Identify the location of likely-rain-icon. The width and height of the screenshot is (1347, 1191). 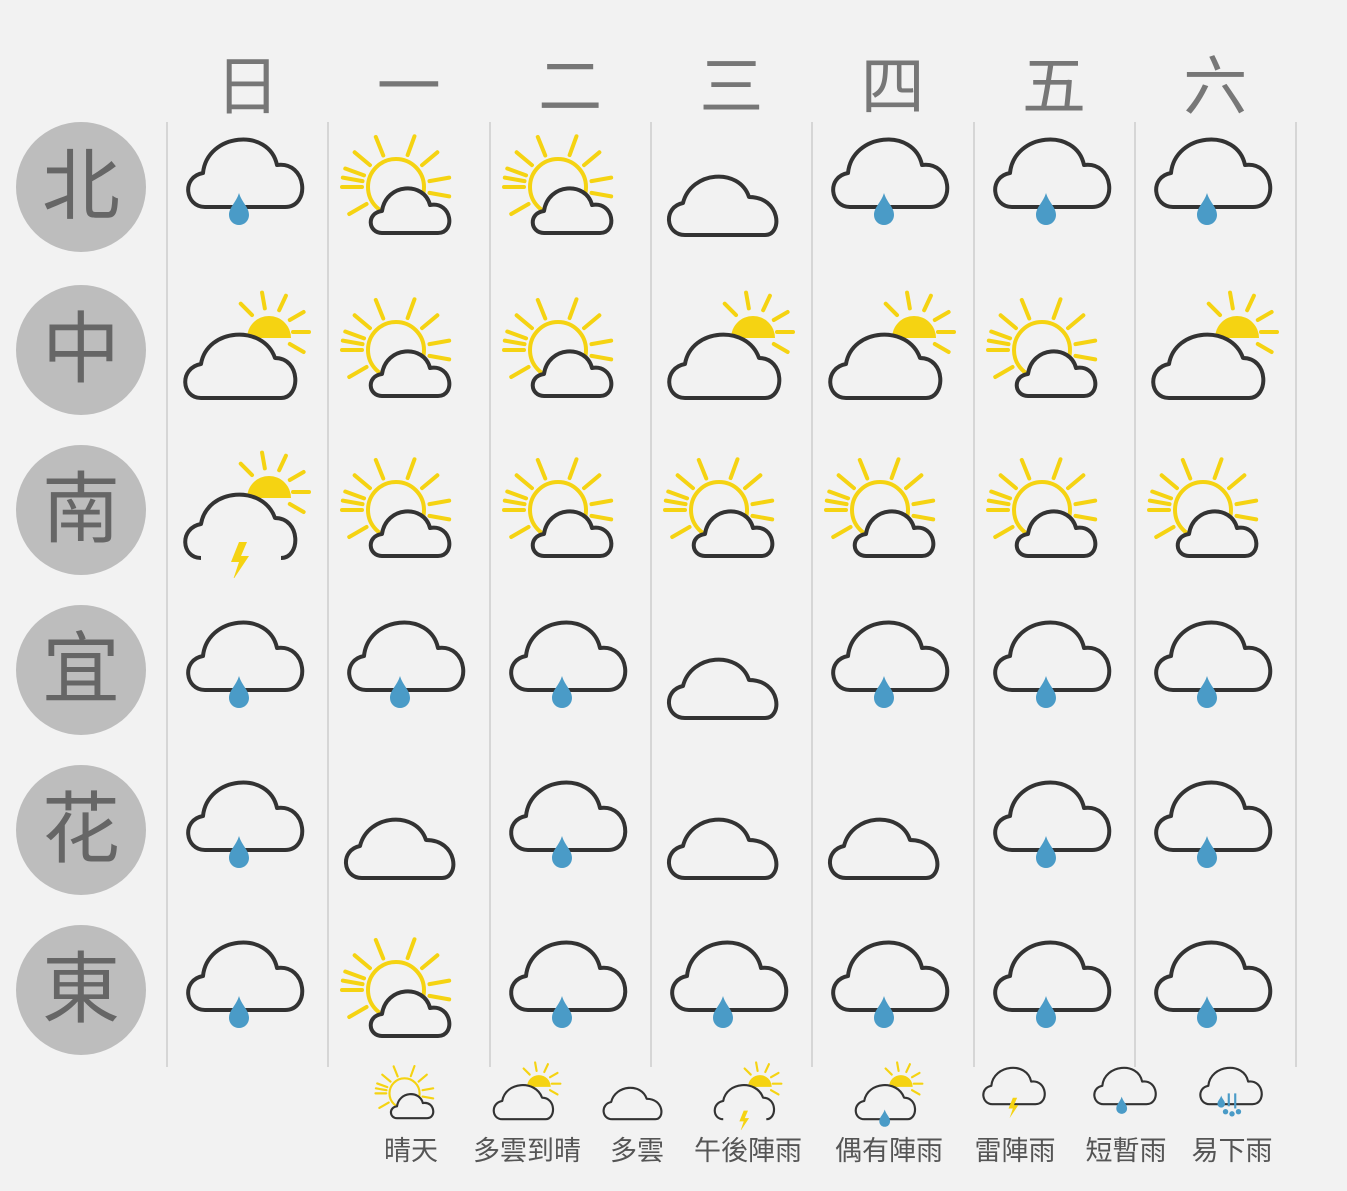
(1232, 1095).